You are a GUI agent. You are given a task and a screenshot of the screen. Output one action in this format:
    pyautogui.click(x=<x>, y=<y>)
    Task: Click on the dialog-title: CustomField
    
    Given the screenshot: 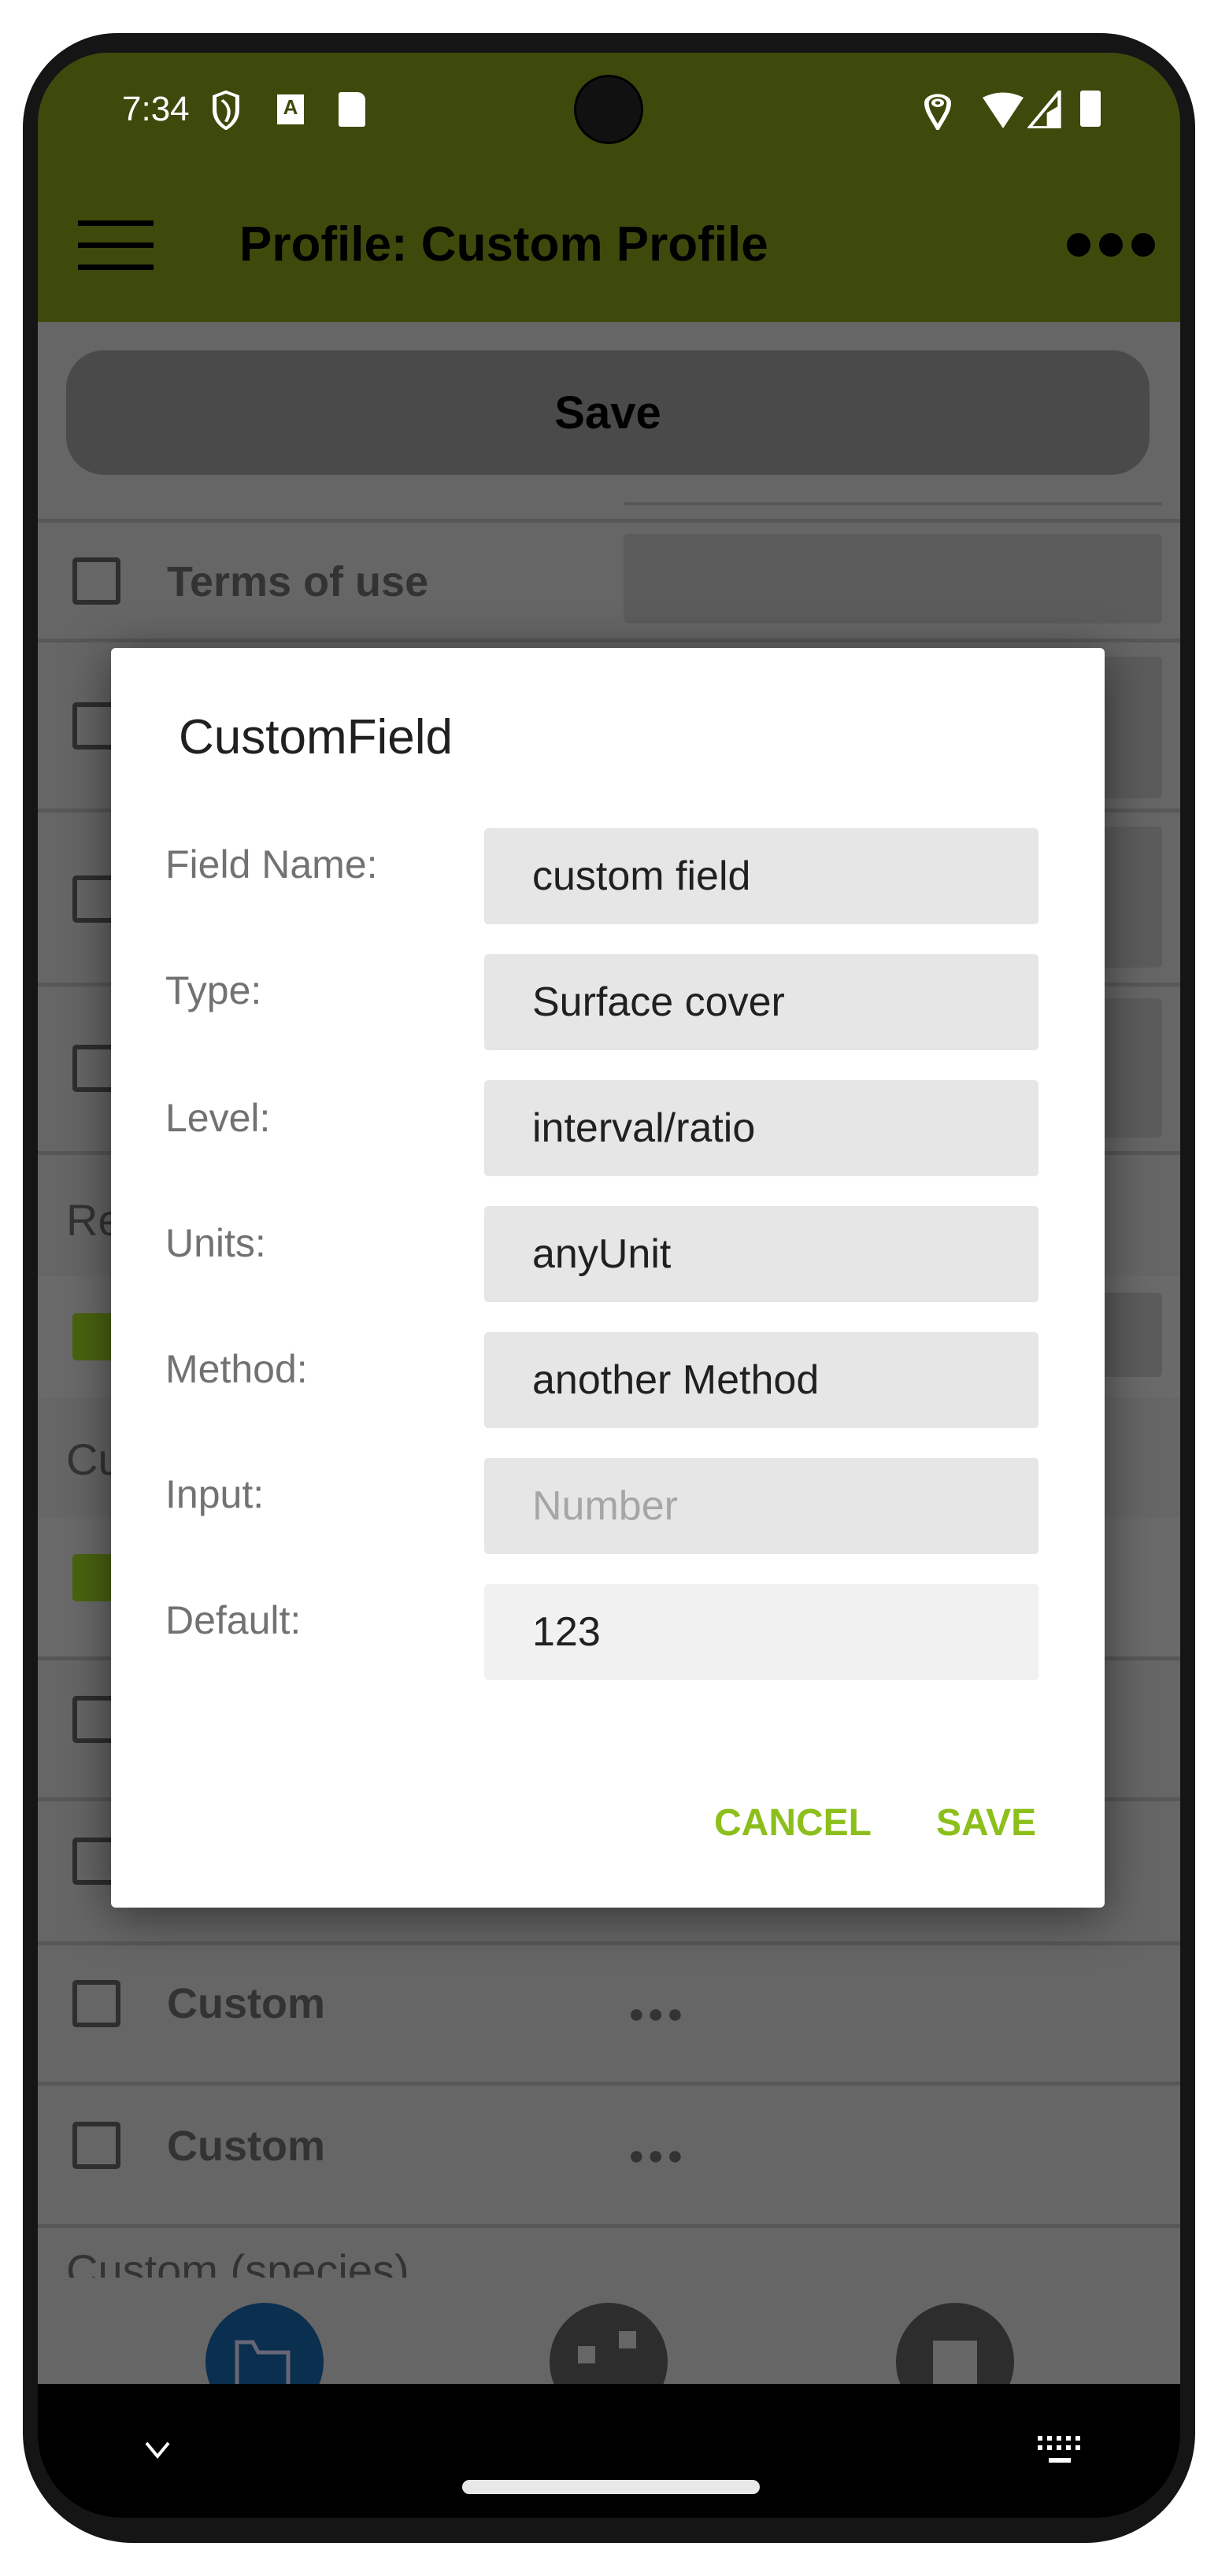 What is the action you would take?
    pyautogui.click(x=316, y=737)
    